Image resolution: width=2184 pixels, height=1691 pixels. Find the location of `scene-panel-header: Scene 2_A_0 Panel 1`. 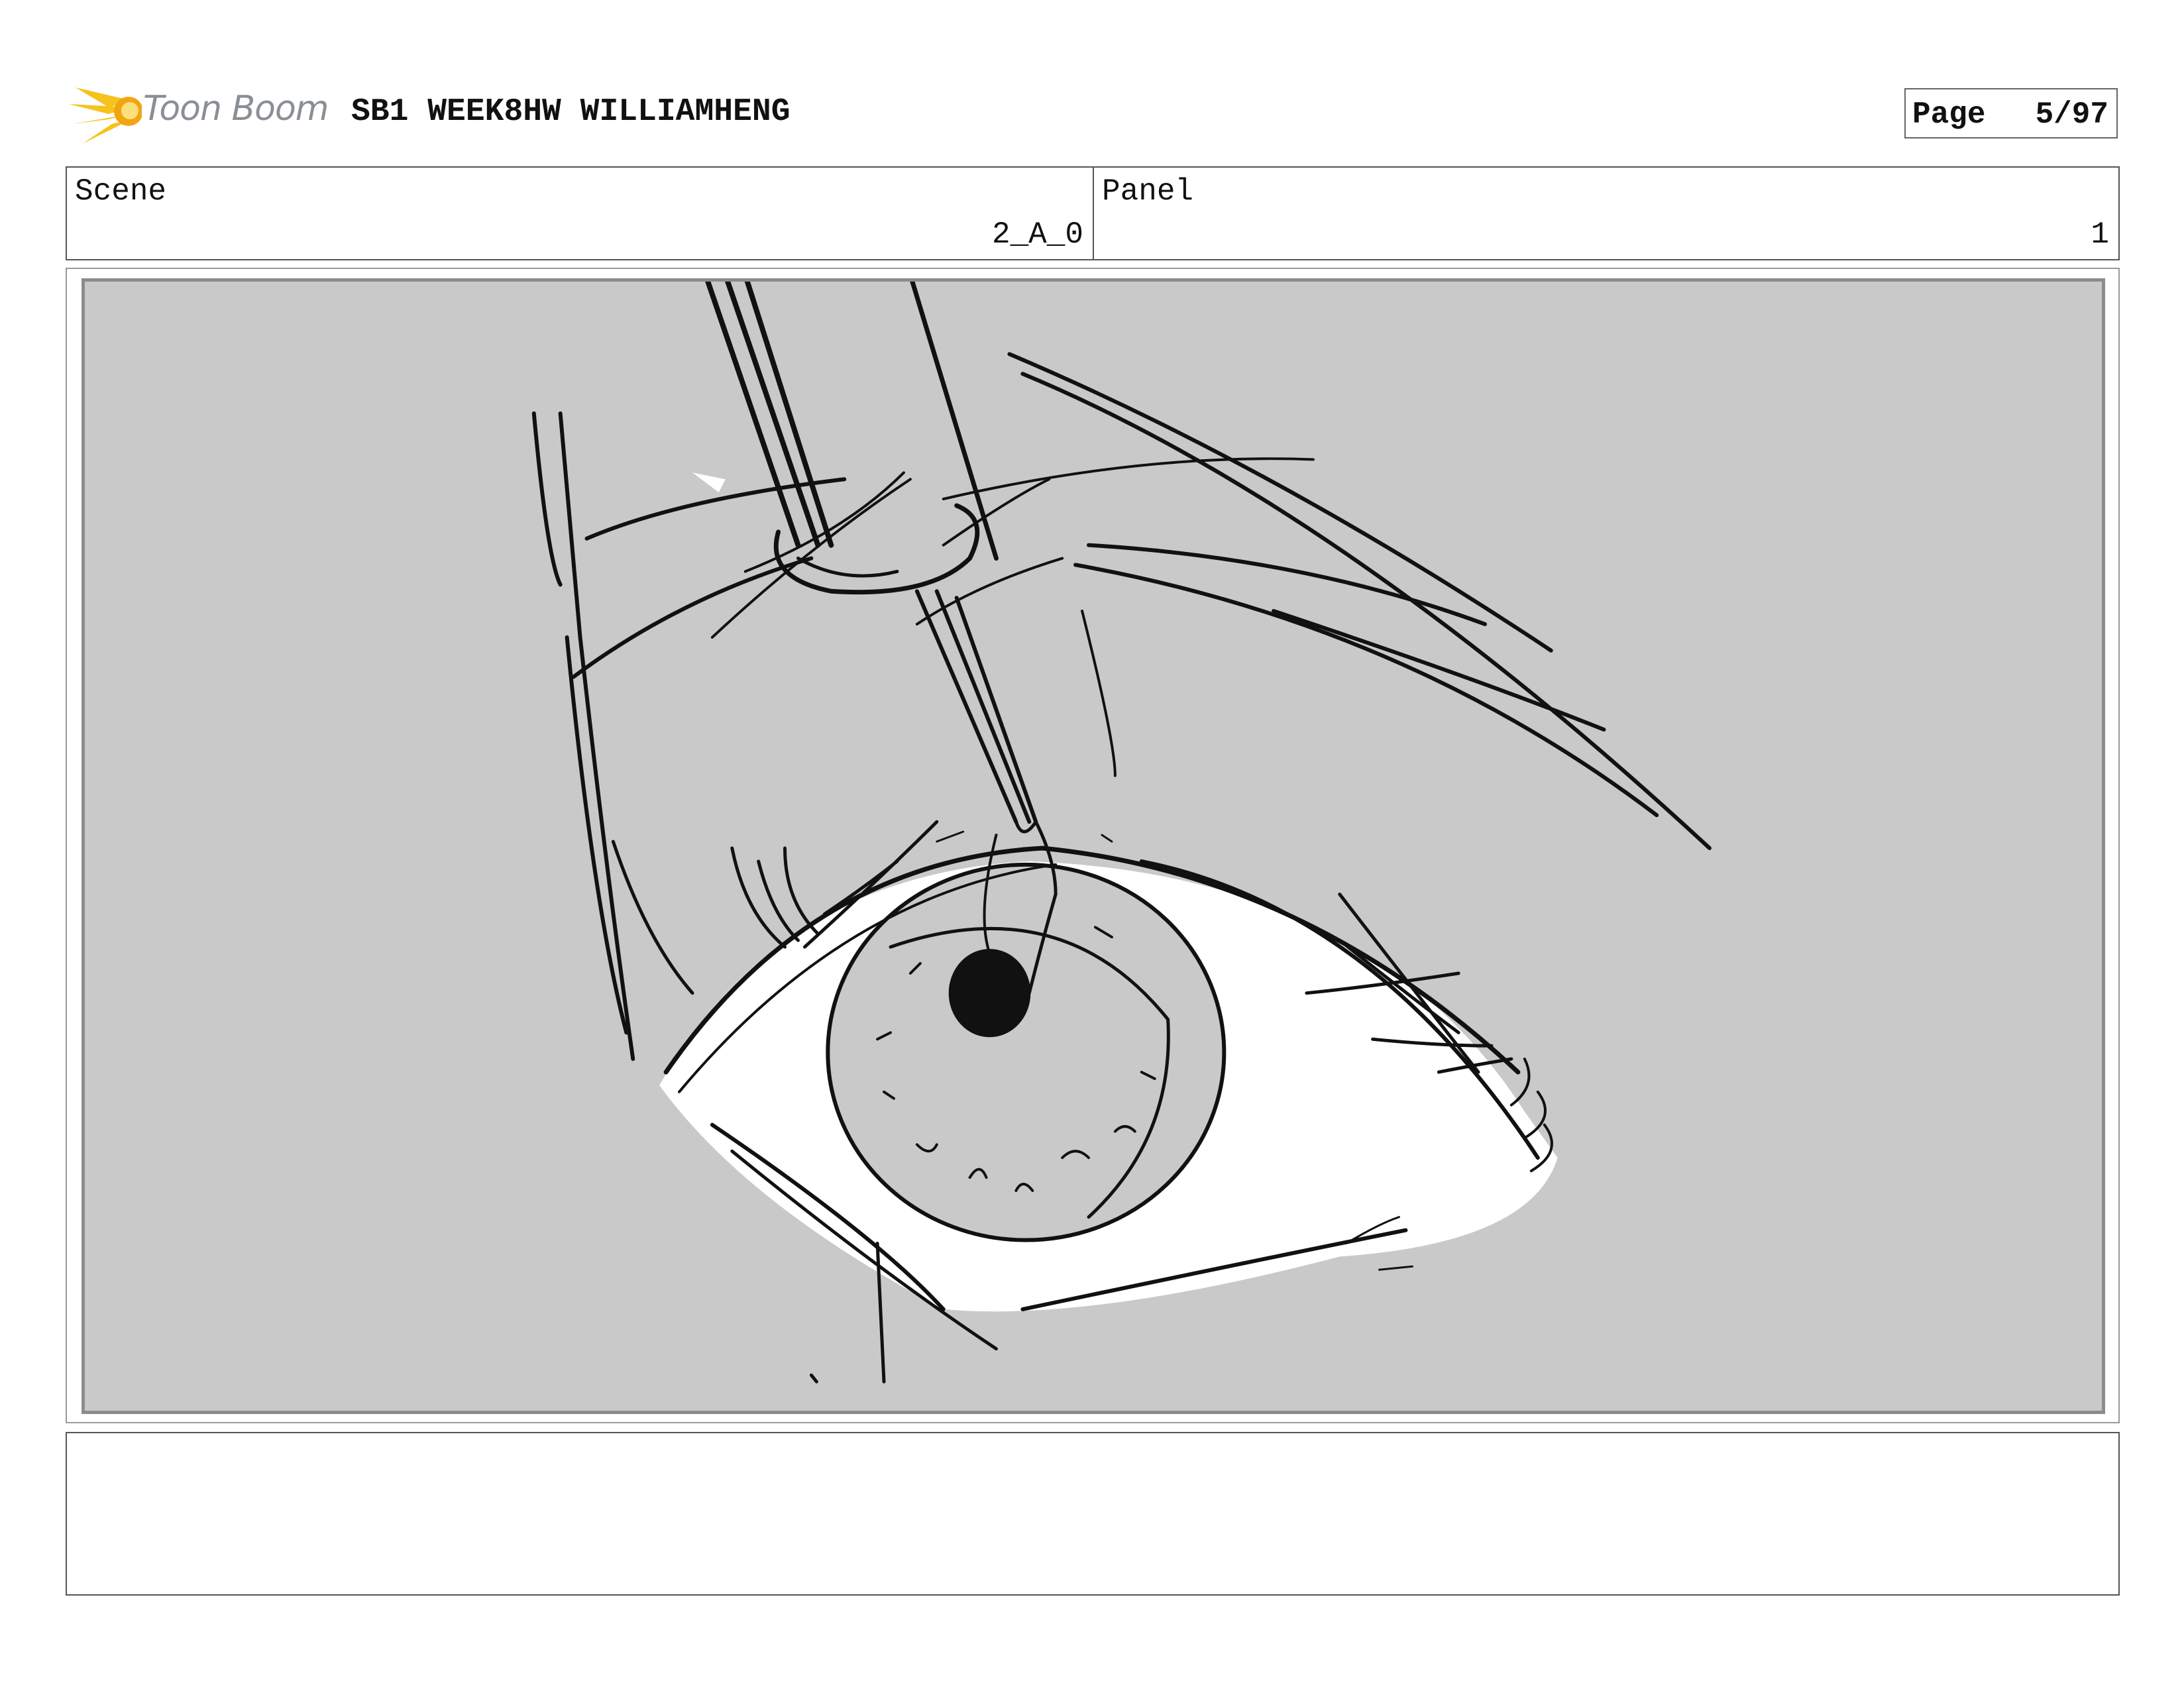

scene-panel-header: Scene 2_A_0 Panel 1 is located at coordinates (1093, 213).